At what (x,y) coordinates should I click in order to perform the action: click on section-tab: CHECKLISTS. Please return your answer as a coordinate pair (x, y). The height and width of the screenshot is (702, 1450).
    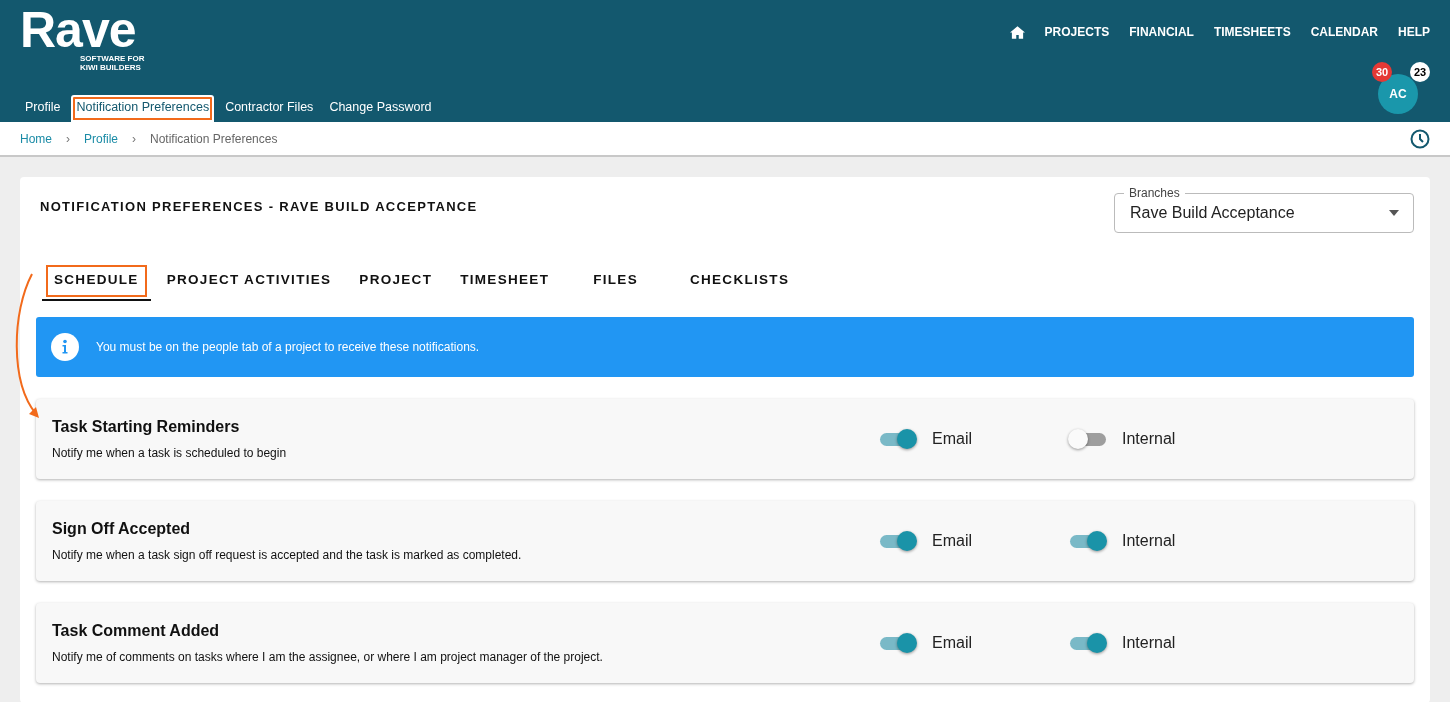
    Looking at the image, I should click on (739, 281).